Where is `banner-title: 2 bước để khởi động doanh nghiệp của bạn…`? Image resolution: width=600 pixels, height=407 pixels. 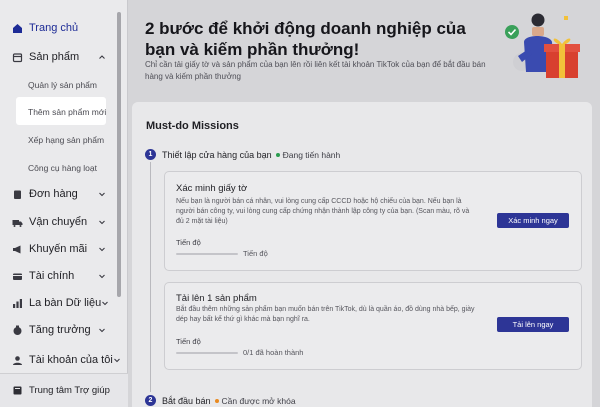 banner-title: 2 bước để khởi động doanh nghiệp của bạn… is located at coordinates (305, 39).